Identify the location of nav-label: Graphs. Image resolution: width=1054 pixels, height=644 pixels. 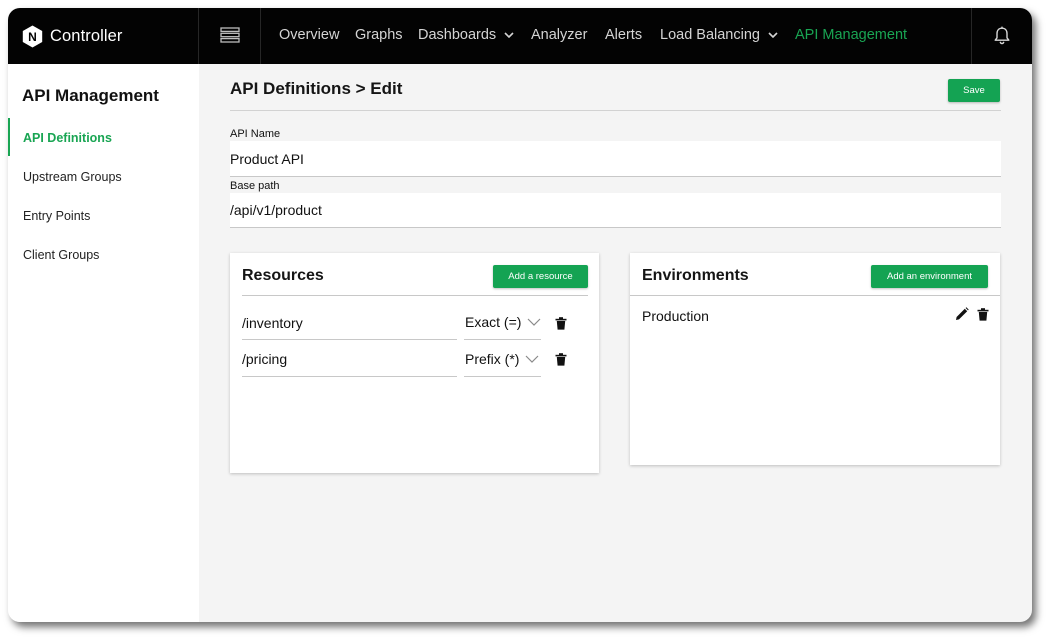
(379, 35).